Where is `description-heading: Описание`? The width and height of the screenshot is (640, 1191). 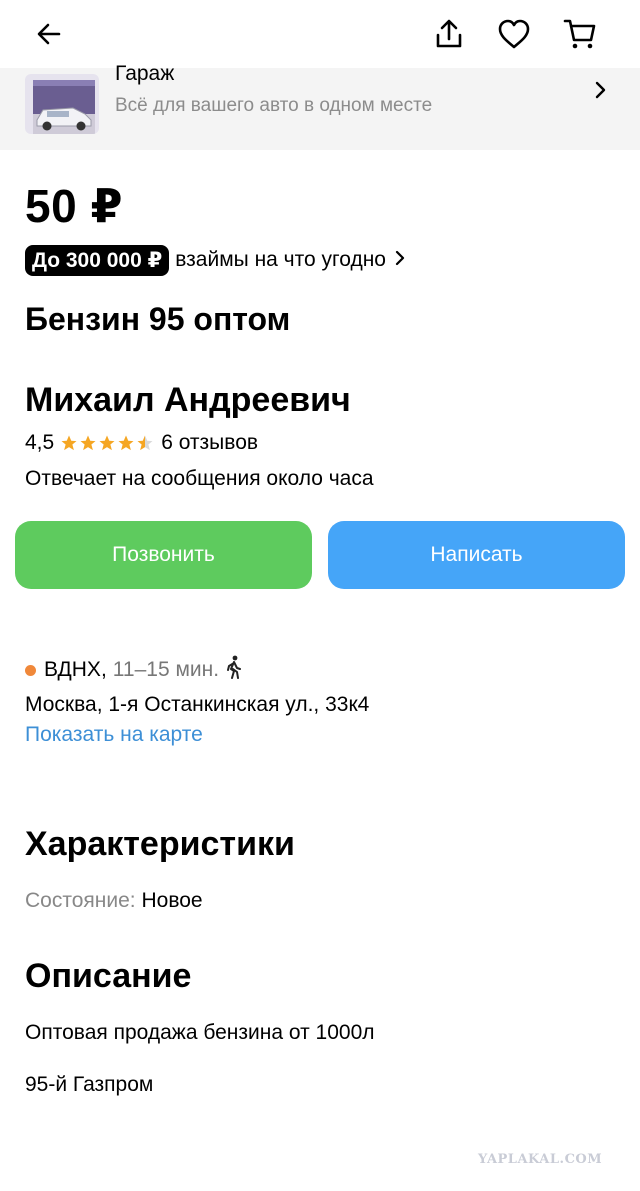 description-heading: Описание is located at coordinates (108, 976).